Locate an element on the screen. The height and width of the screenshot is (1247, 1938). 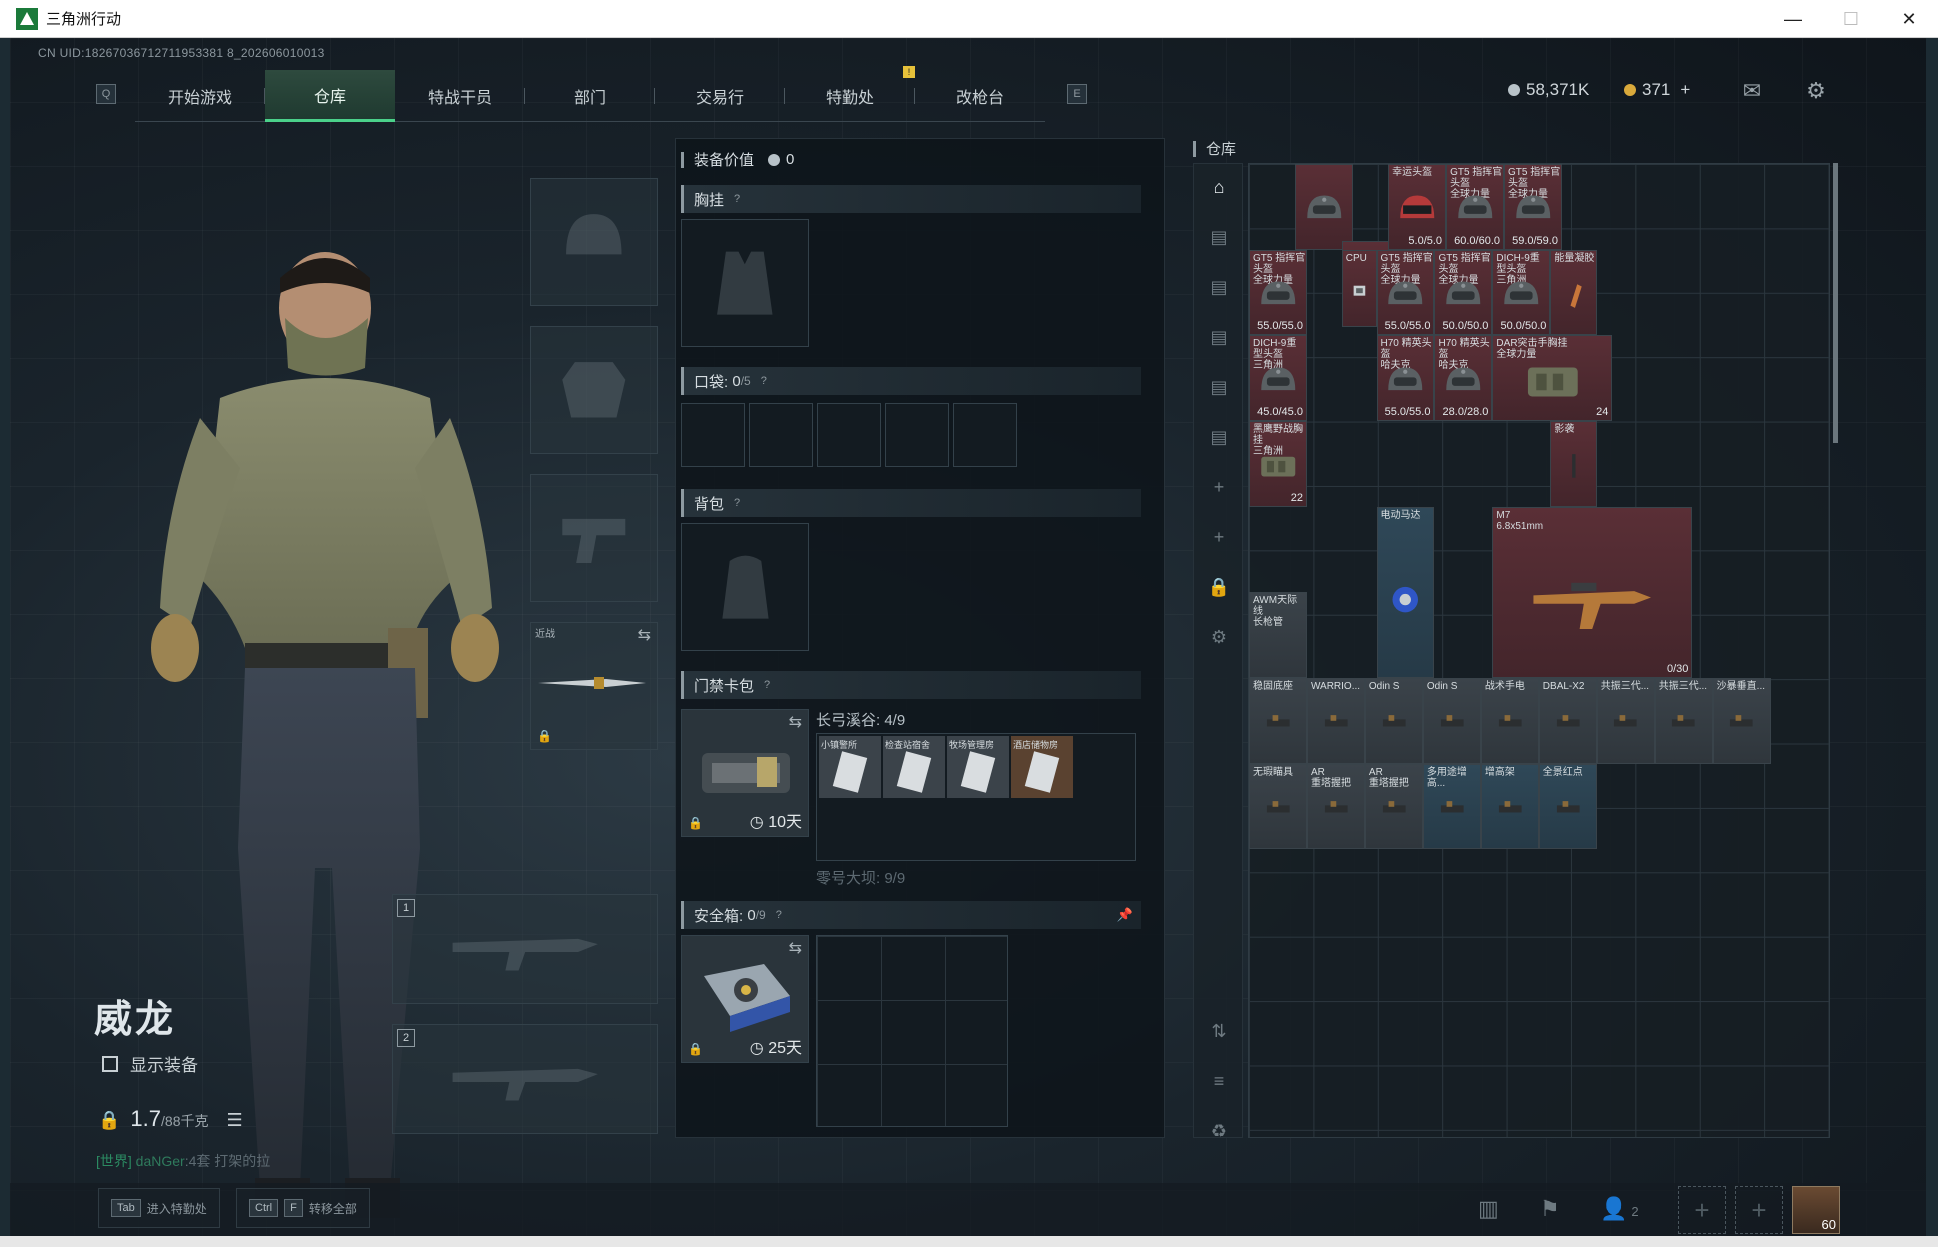
storage-item: GT5 指挥官头盔 全球力量 60.0/60.0 is located at coordinates (1475, 207).